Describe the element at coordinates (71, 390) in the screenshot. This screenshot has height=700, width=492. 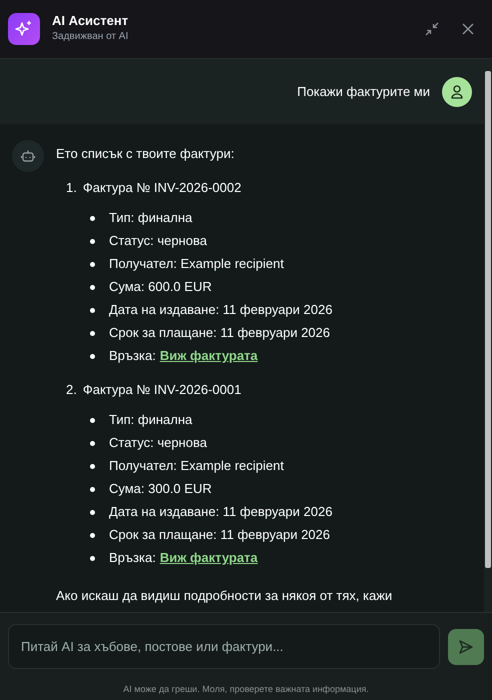
I see `list-number: 2.` at that location.